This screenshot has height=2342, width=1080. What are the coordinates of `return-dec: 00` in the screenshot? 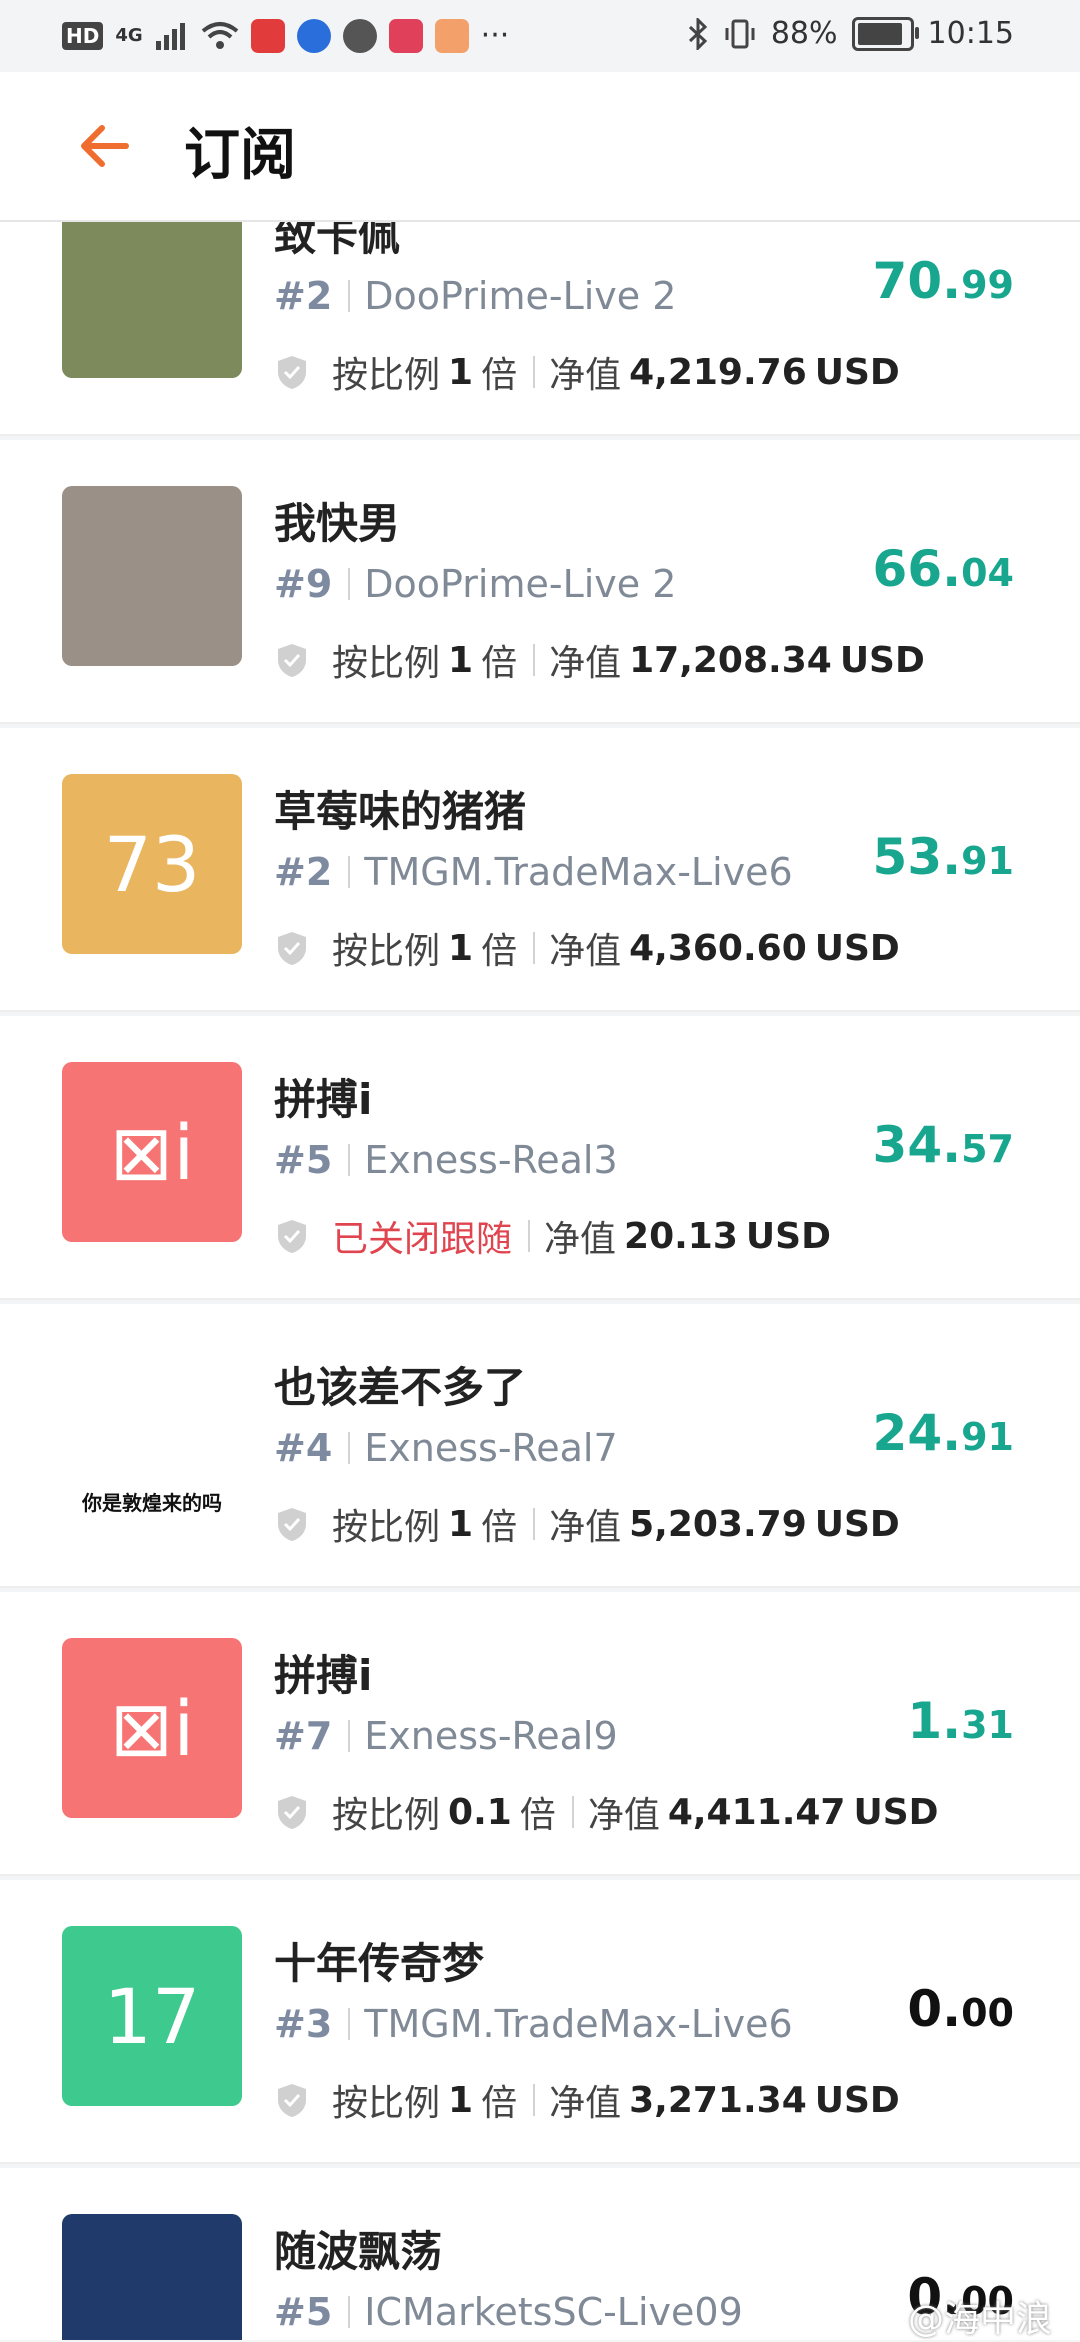 It's located at (987, 2013).